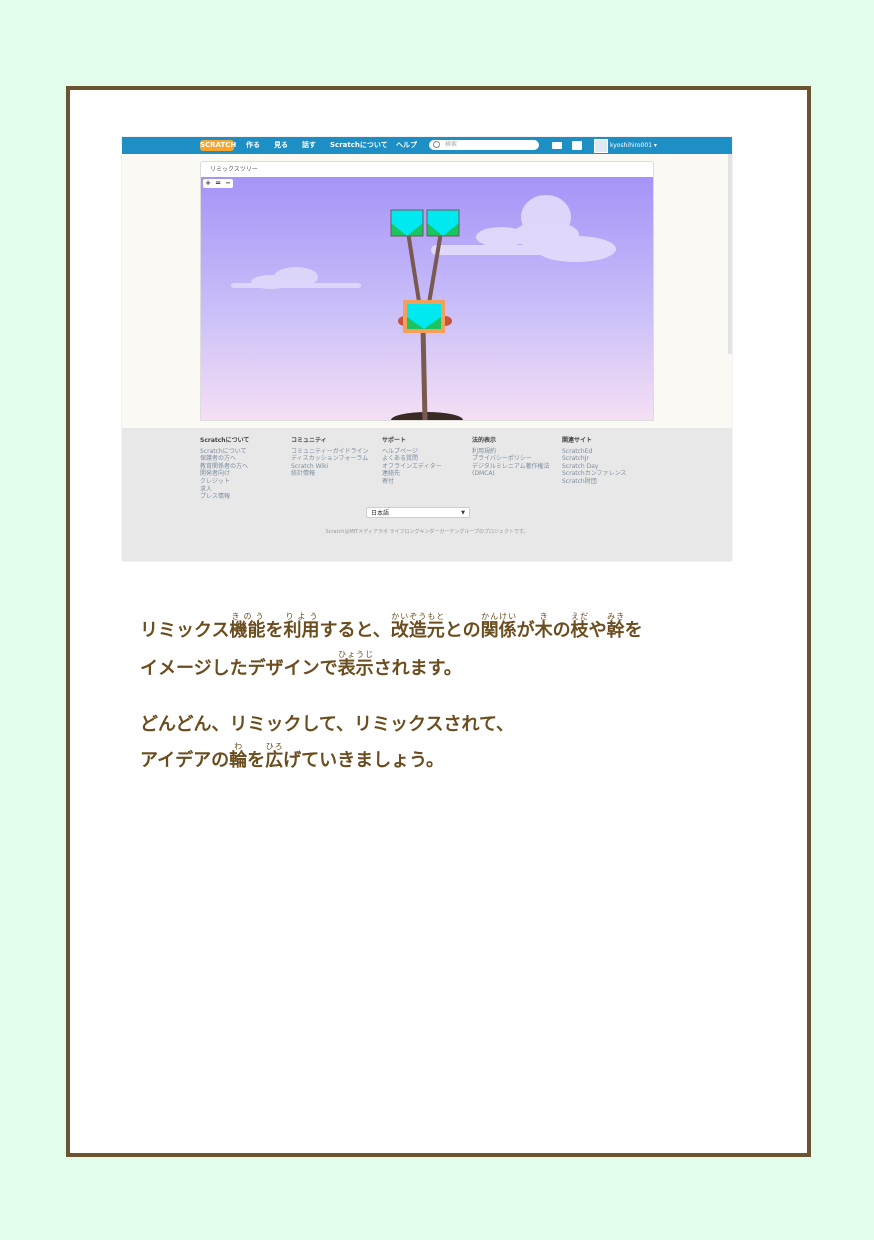 The image size is (874, 1240). Describe the element at coordinates (301, 626) in the screenshot. I see `ruby-word: 利用りよう` at that location.